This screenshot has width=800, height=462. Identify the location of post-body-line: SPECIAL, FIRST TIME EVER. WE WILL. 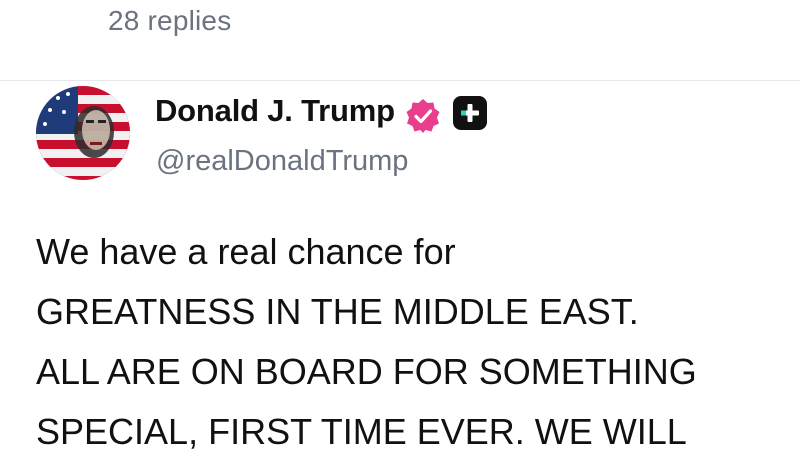
(361, 431).